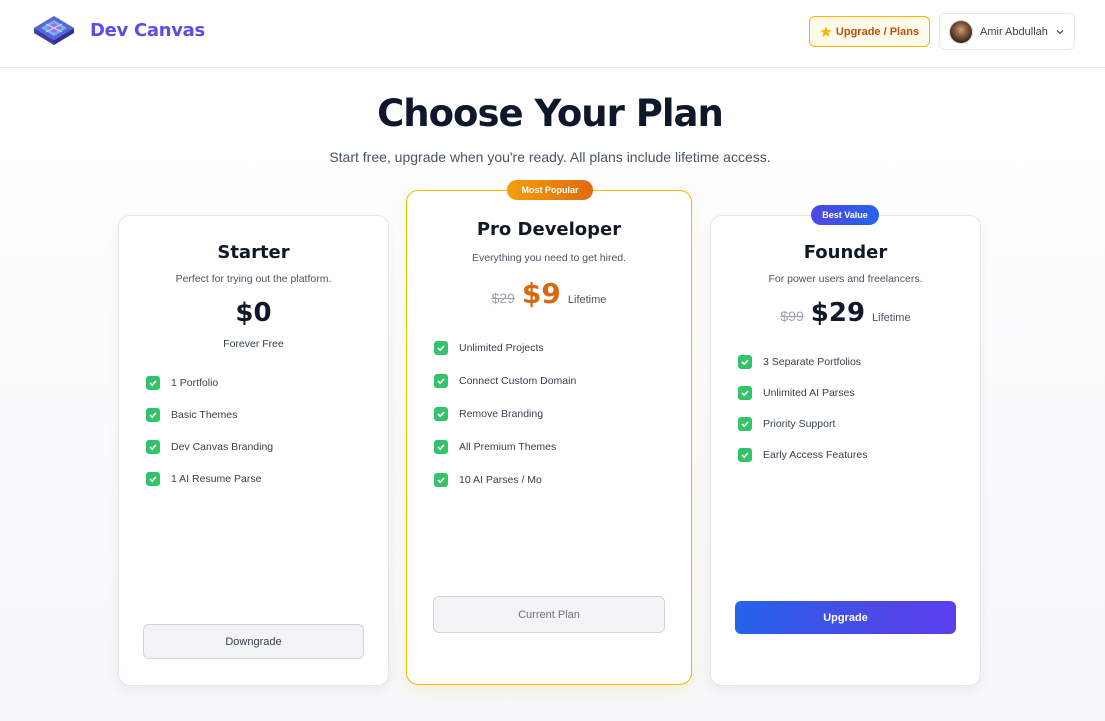 Image resolution: width=1105 pixels, height=721 pixels. What do you see at coordinates (845, 279) in the screenshot?
I see `plan-description: For power users and freelancers.` at bounding box center [845, 279].